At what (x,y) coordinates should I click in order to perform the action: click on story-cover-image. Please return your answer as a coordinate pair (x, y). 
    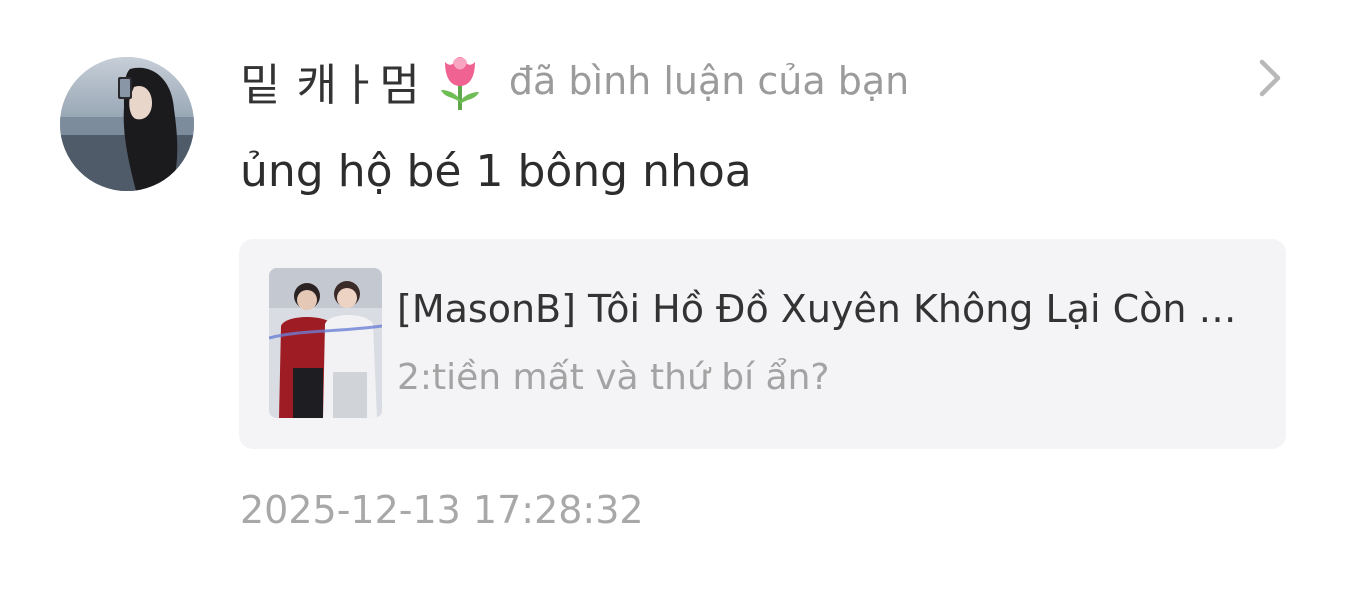
    Looking at the image, I should click on (325, 343).